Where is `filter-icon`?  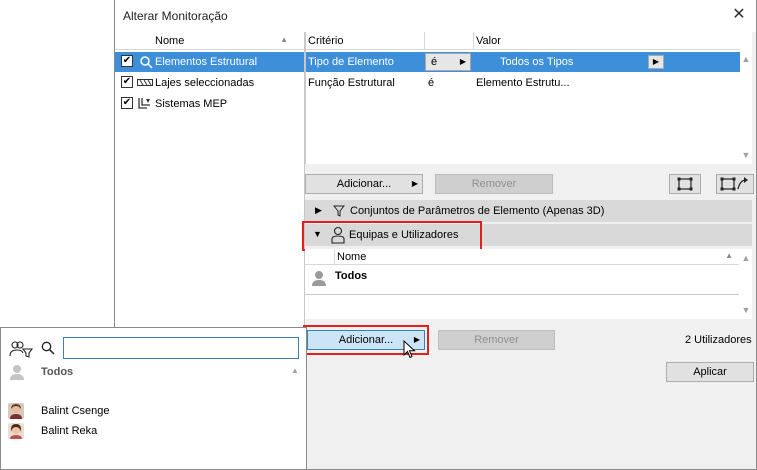 filter-icon is located at coordinates (339, 211).